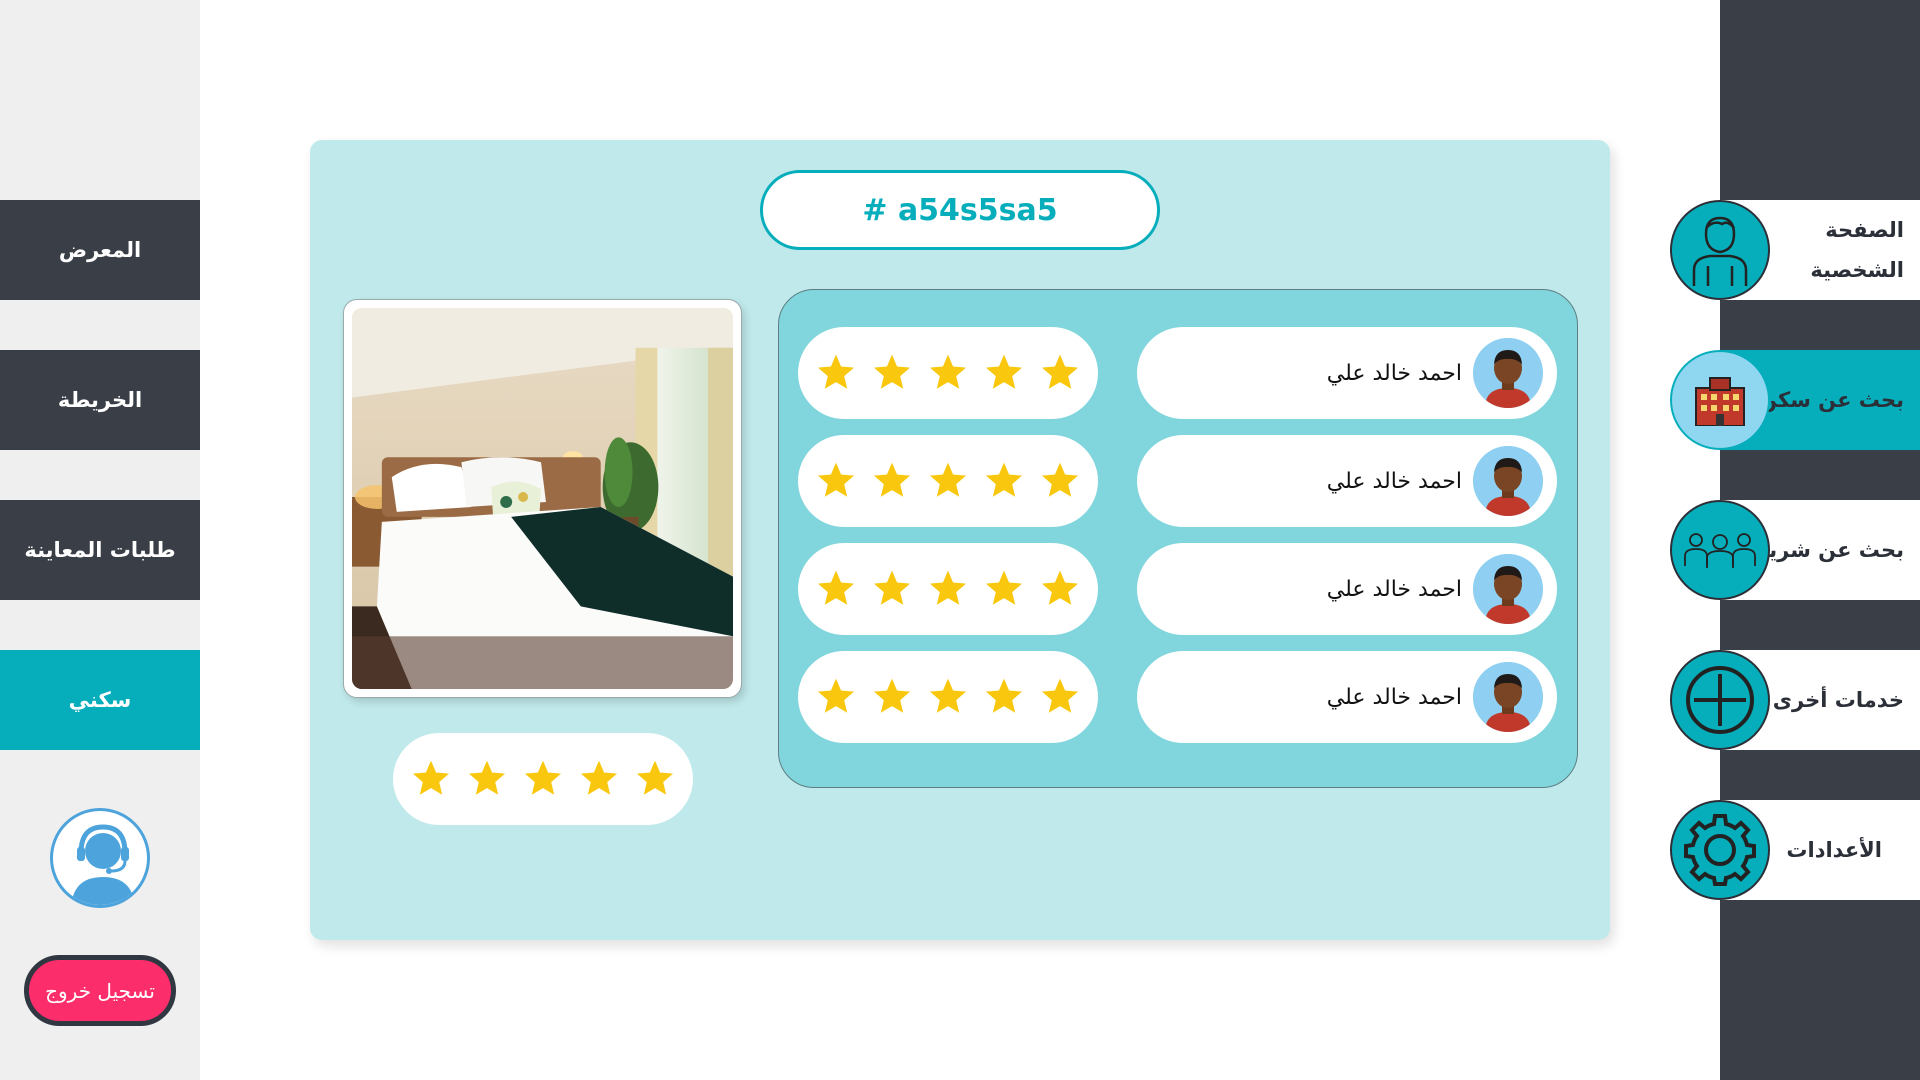  I want to click on overall-rating, so click(543, 779).